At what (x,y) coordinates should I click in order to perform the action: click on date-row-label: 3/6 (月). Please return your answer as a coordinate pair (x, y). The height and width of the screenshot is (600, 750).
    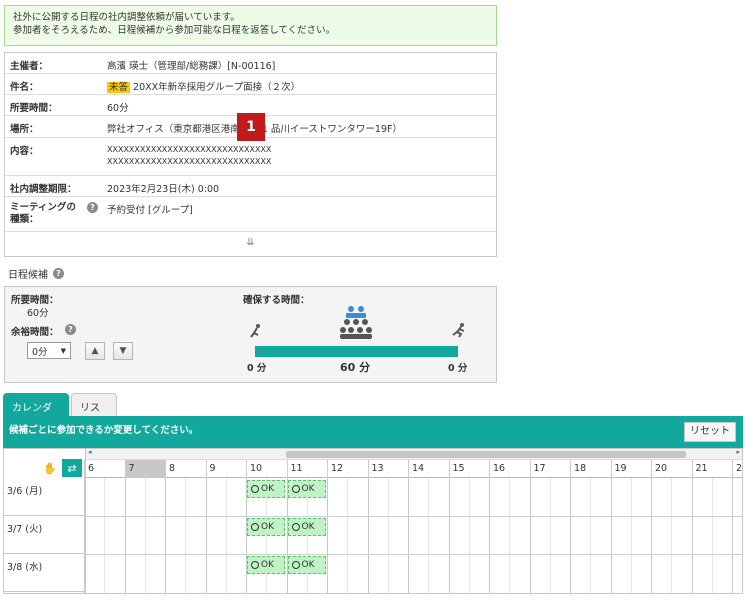
    Looking at the image, I should click on (45, 497).